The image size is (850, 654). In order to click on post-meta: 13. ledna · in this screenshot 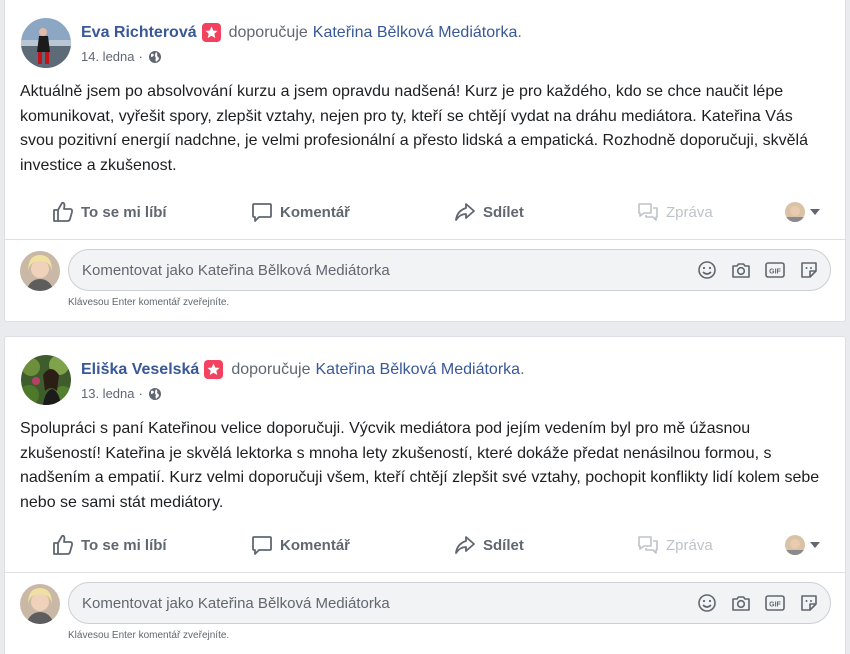, I will do `click(121, 393)`.